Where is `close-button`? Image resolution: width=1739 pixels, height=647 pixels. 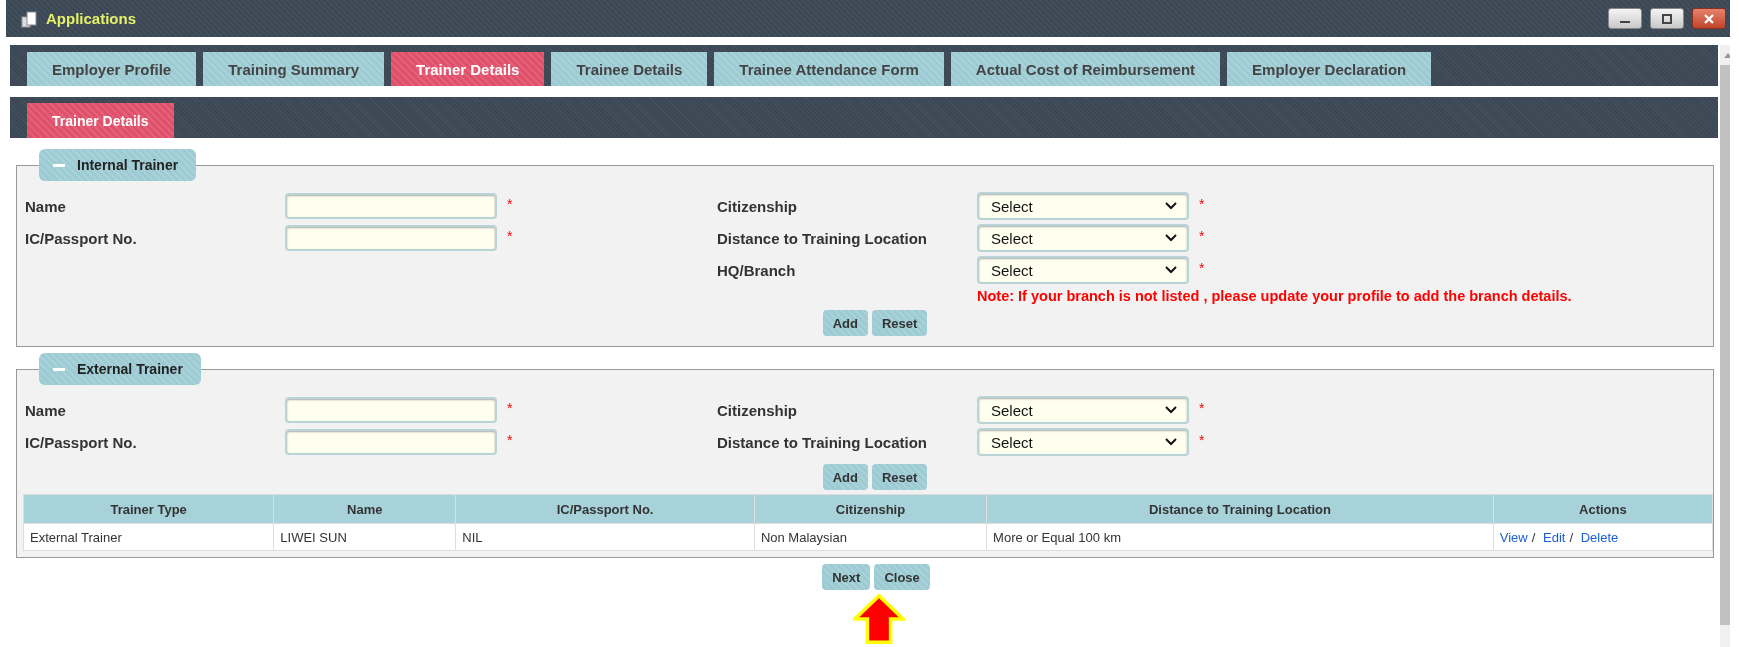 close-button is located at coordinates (1709, 18).